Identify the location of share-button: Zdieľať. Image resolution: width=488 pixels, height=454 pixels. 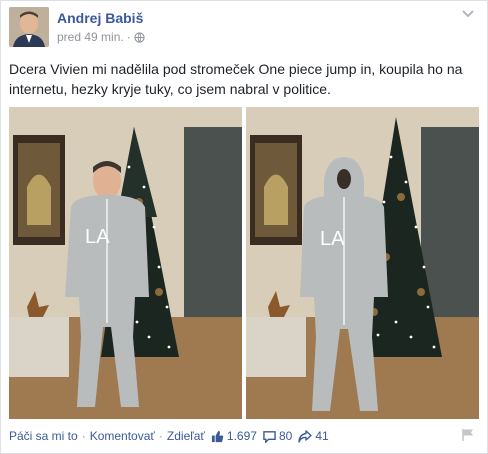
(186, 436).